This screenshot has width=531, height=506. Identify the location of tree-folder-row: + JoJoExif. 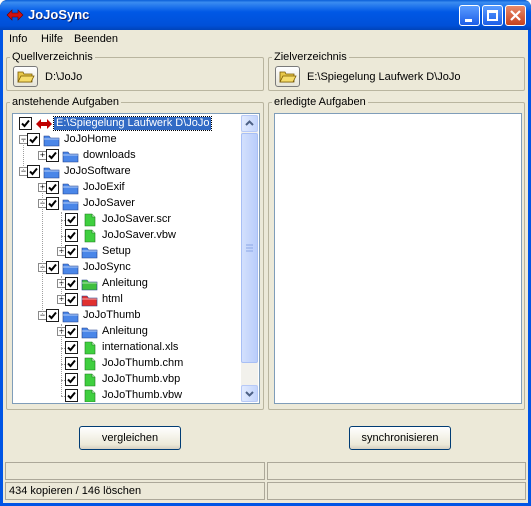
(128, 188).